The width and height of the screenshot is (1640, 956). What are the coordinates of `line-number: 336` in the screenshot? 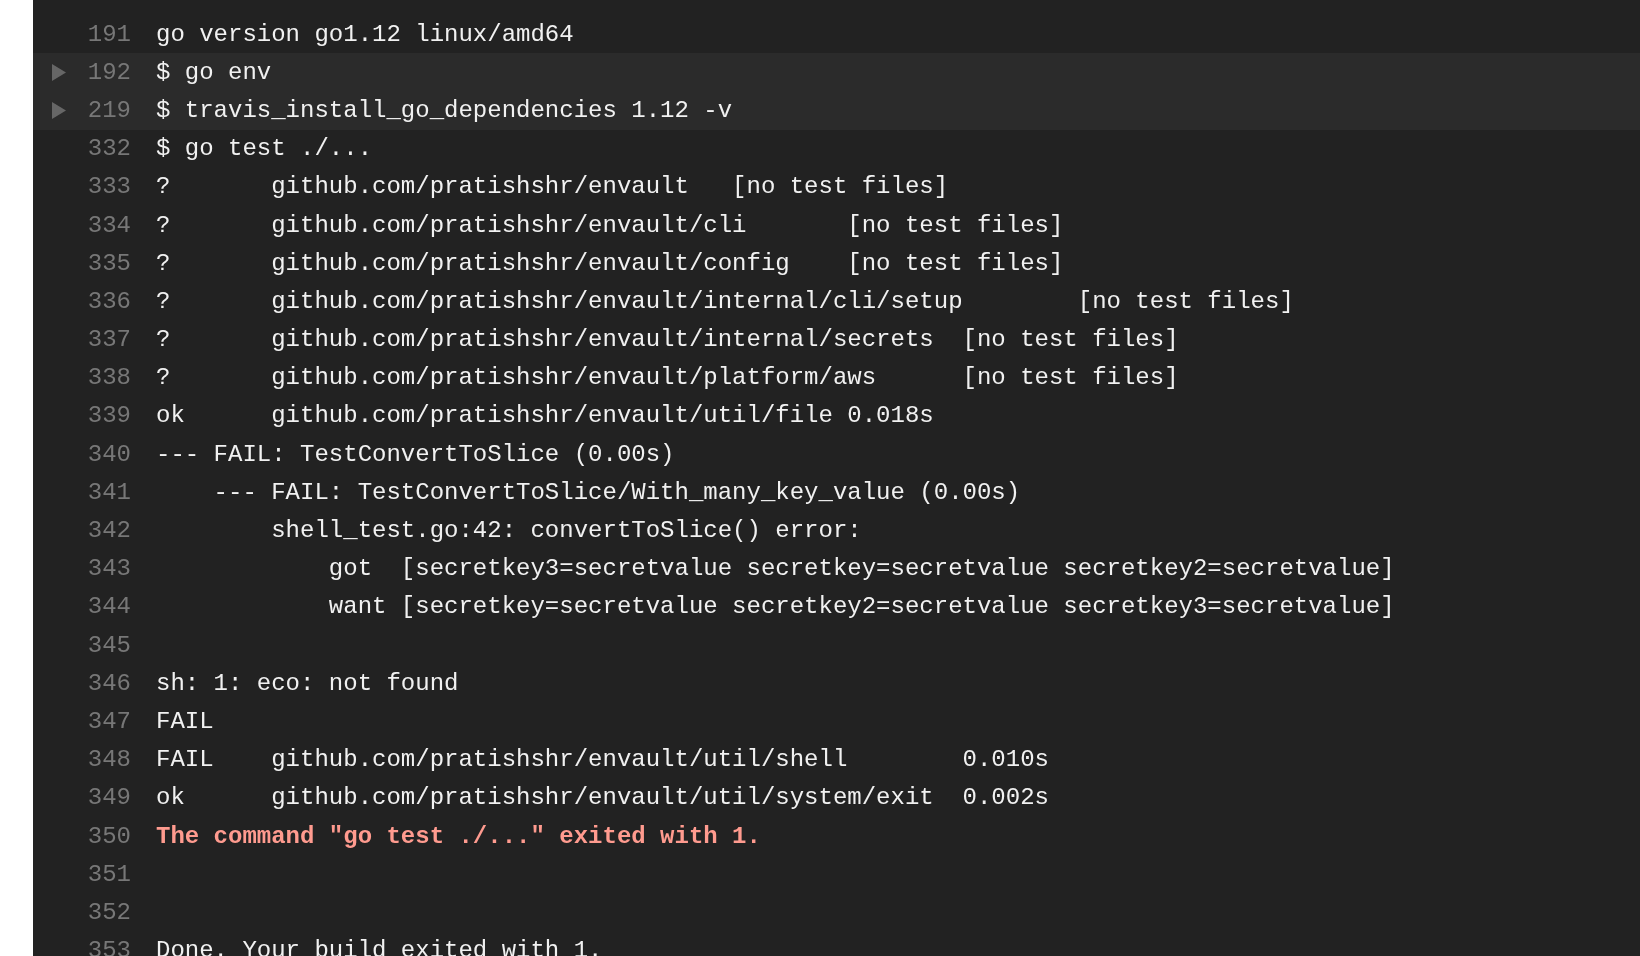 It's located at (108, 301).